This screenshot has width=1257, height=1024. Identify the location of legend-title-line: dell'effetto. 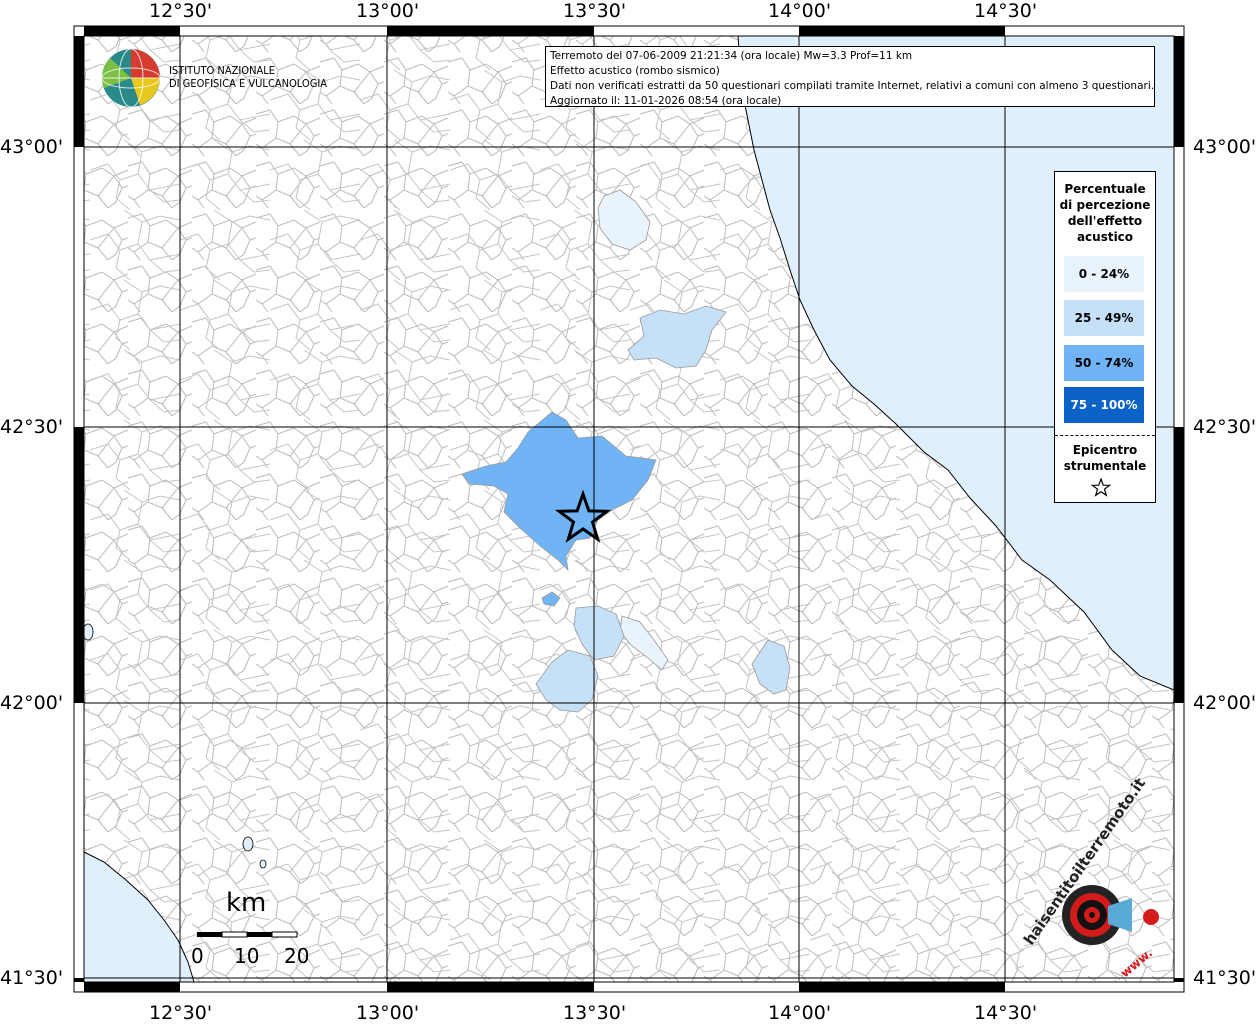
(1105, 221).